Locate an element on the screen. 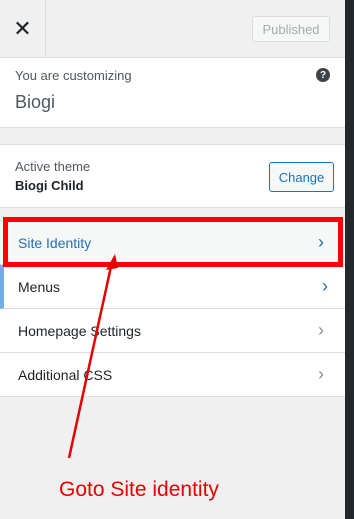 Image resolution: width=354 pixels, height=519 pixels. annotation-text: Goto Site identity is located at coordinates (139, 489).